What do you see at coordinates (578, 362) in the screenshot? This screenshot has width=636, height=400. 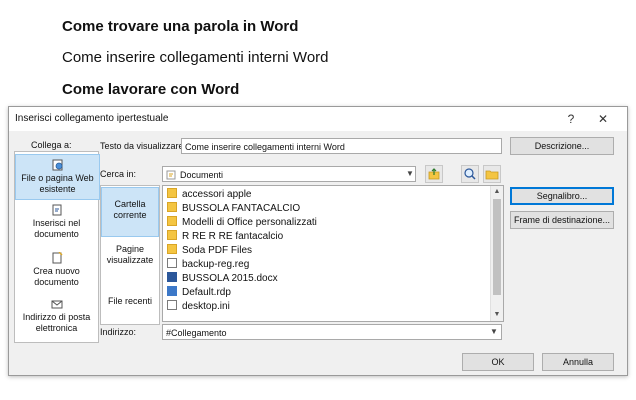 I see `cancel-button: Annulla` at bounding box center [578, 362].